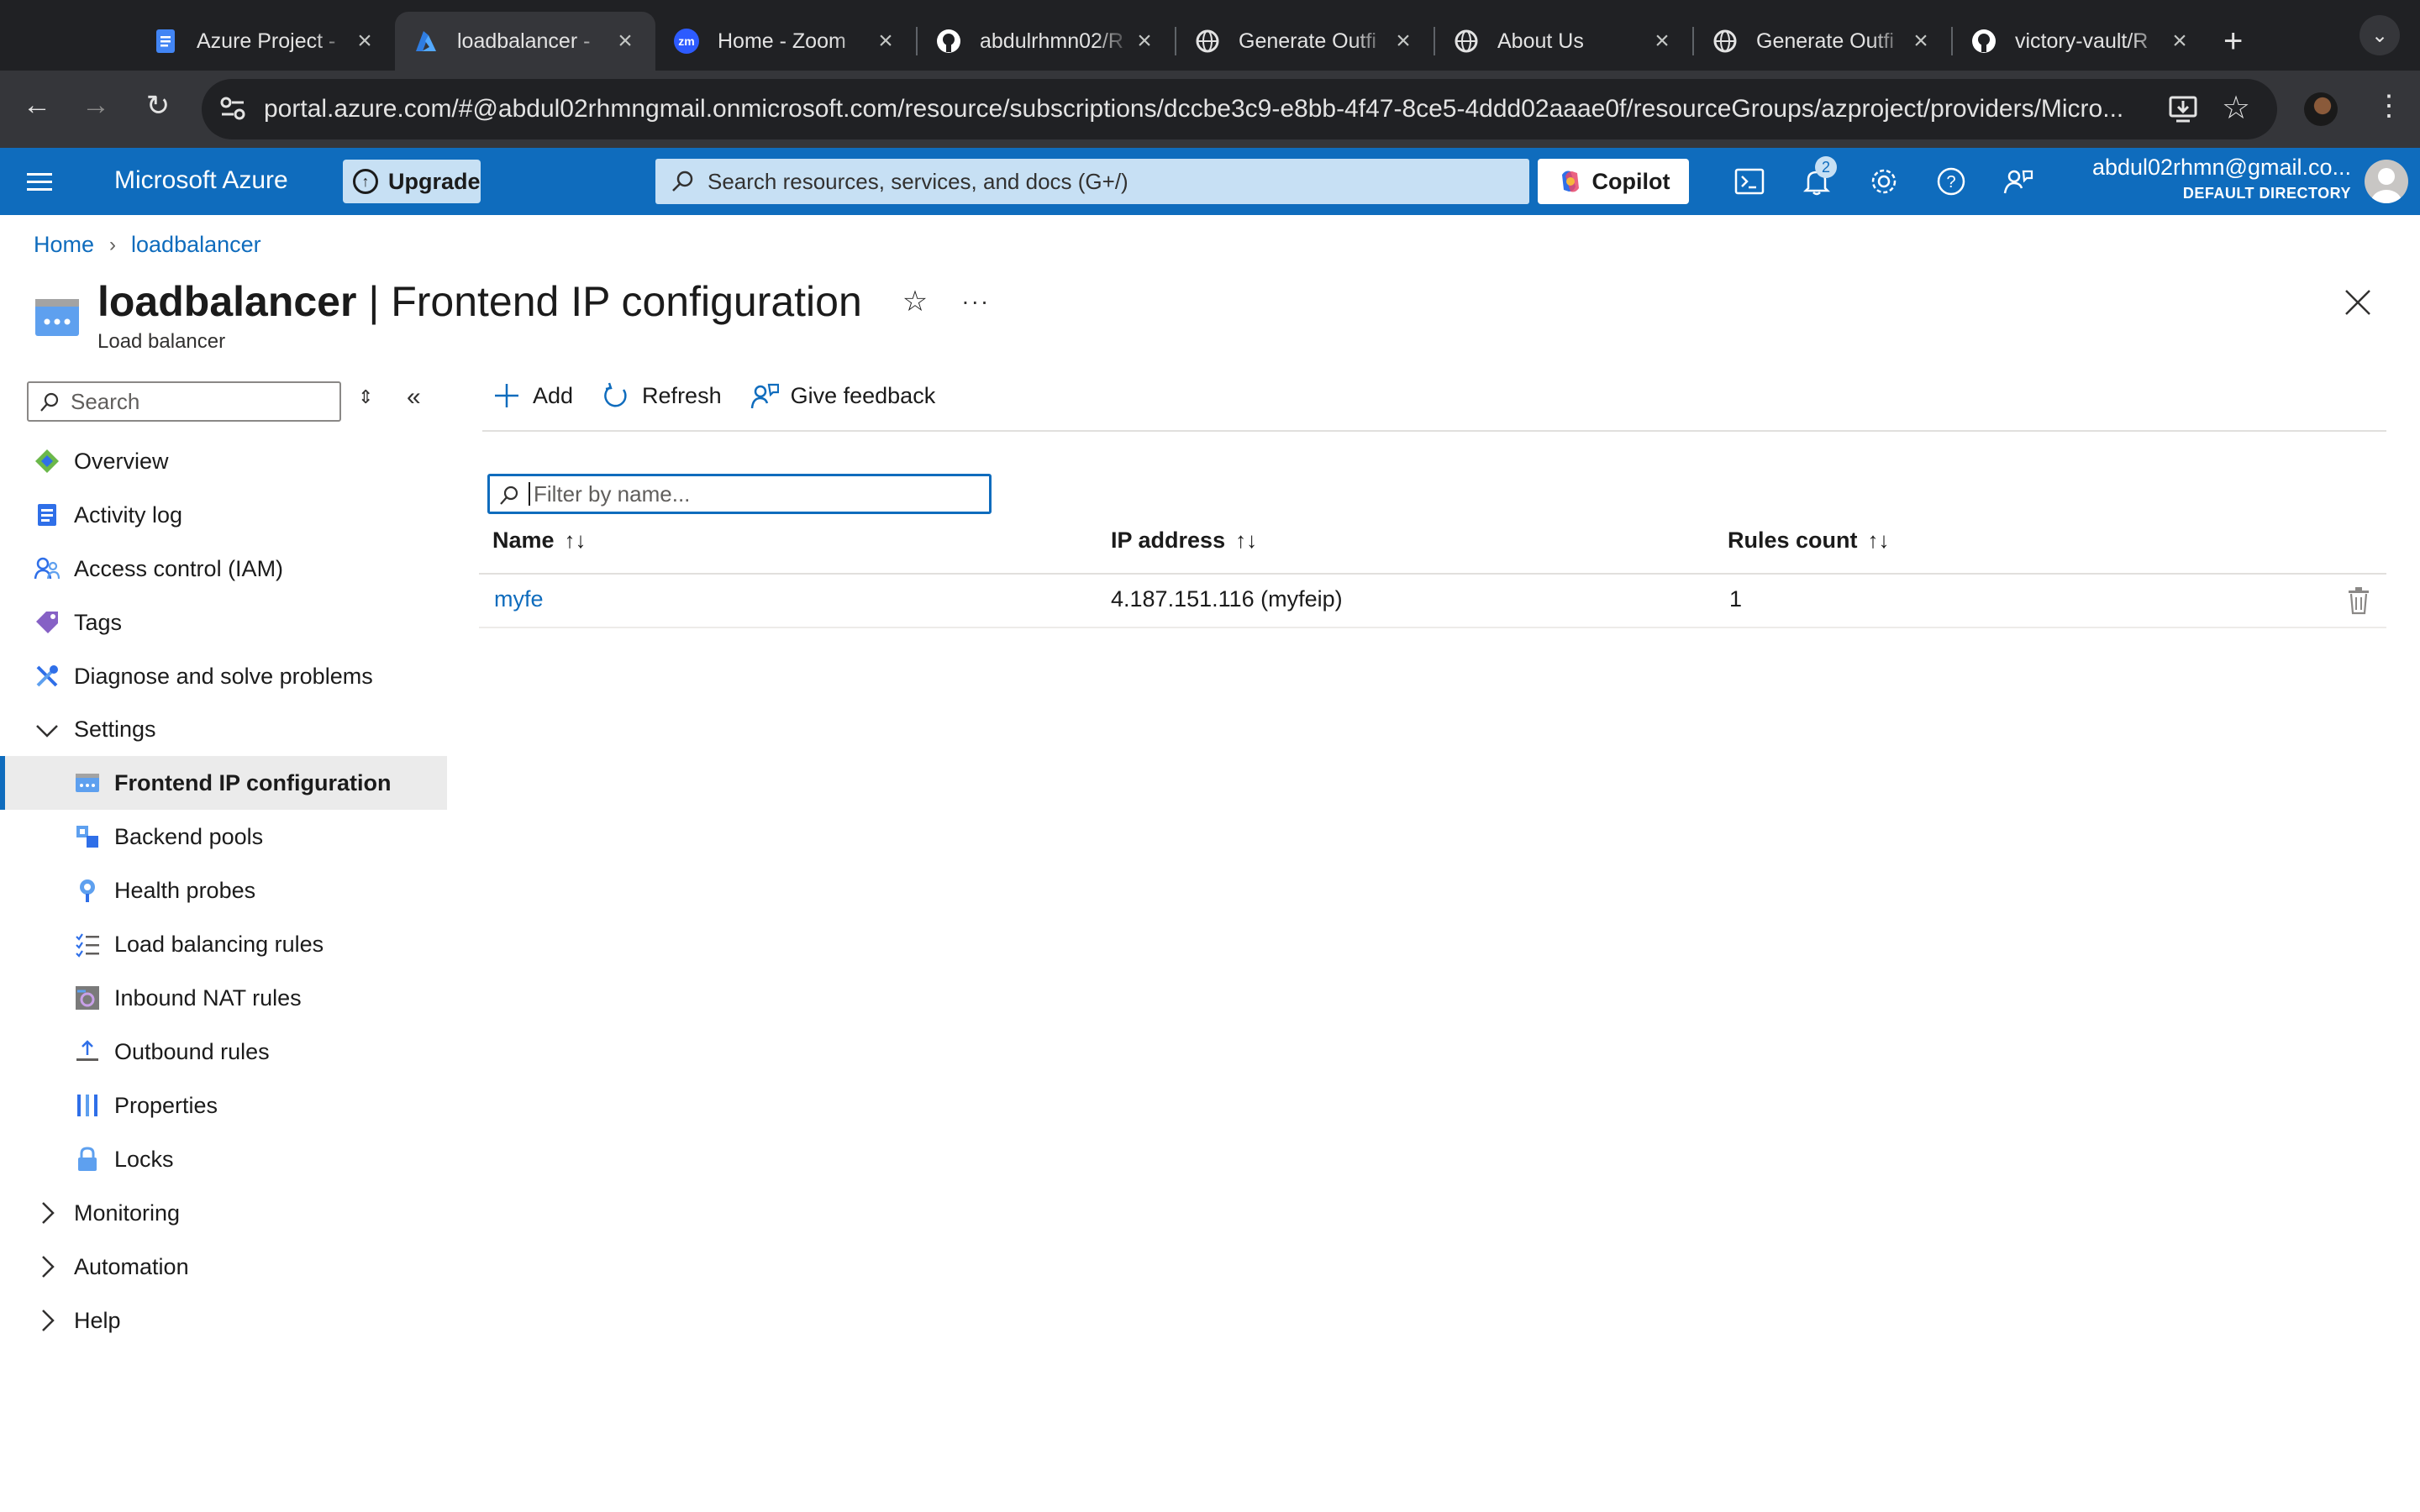  Describe the element at coordinates (366, 397) in the screenshot. I see `sort-updown-icon: ⇕` at that location.